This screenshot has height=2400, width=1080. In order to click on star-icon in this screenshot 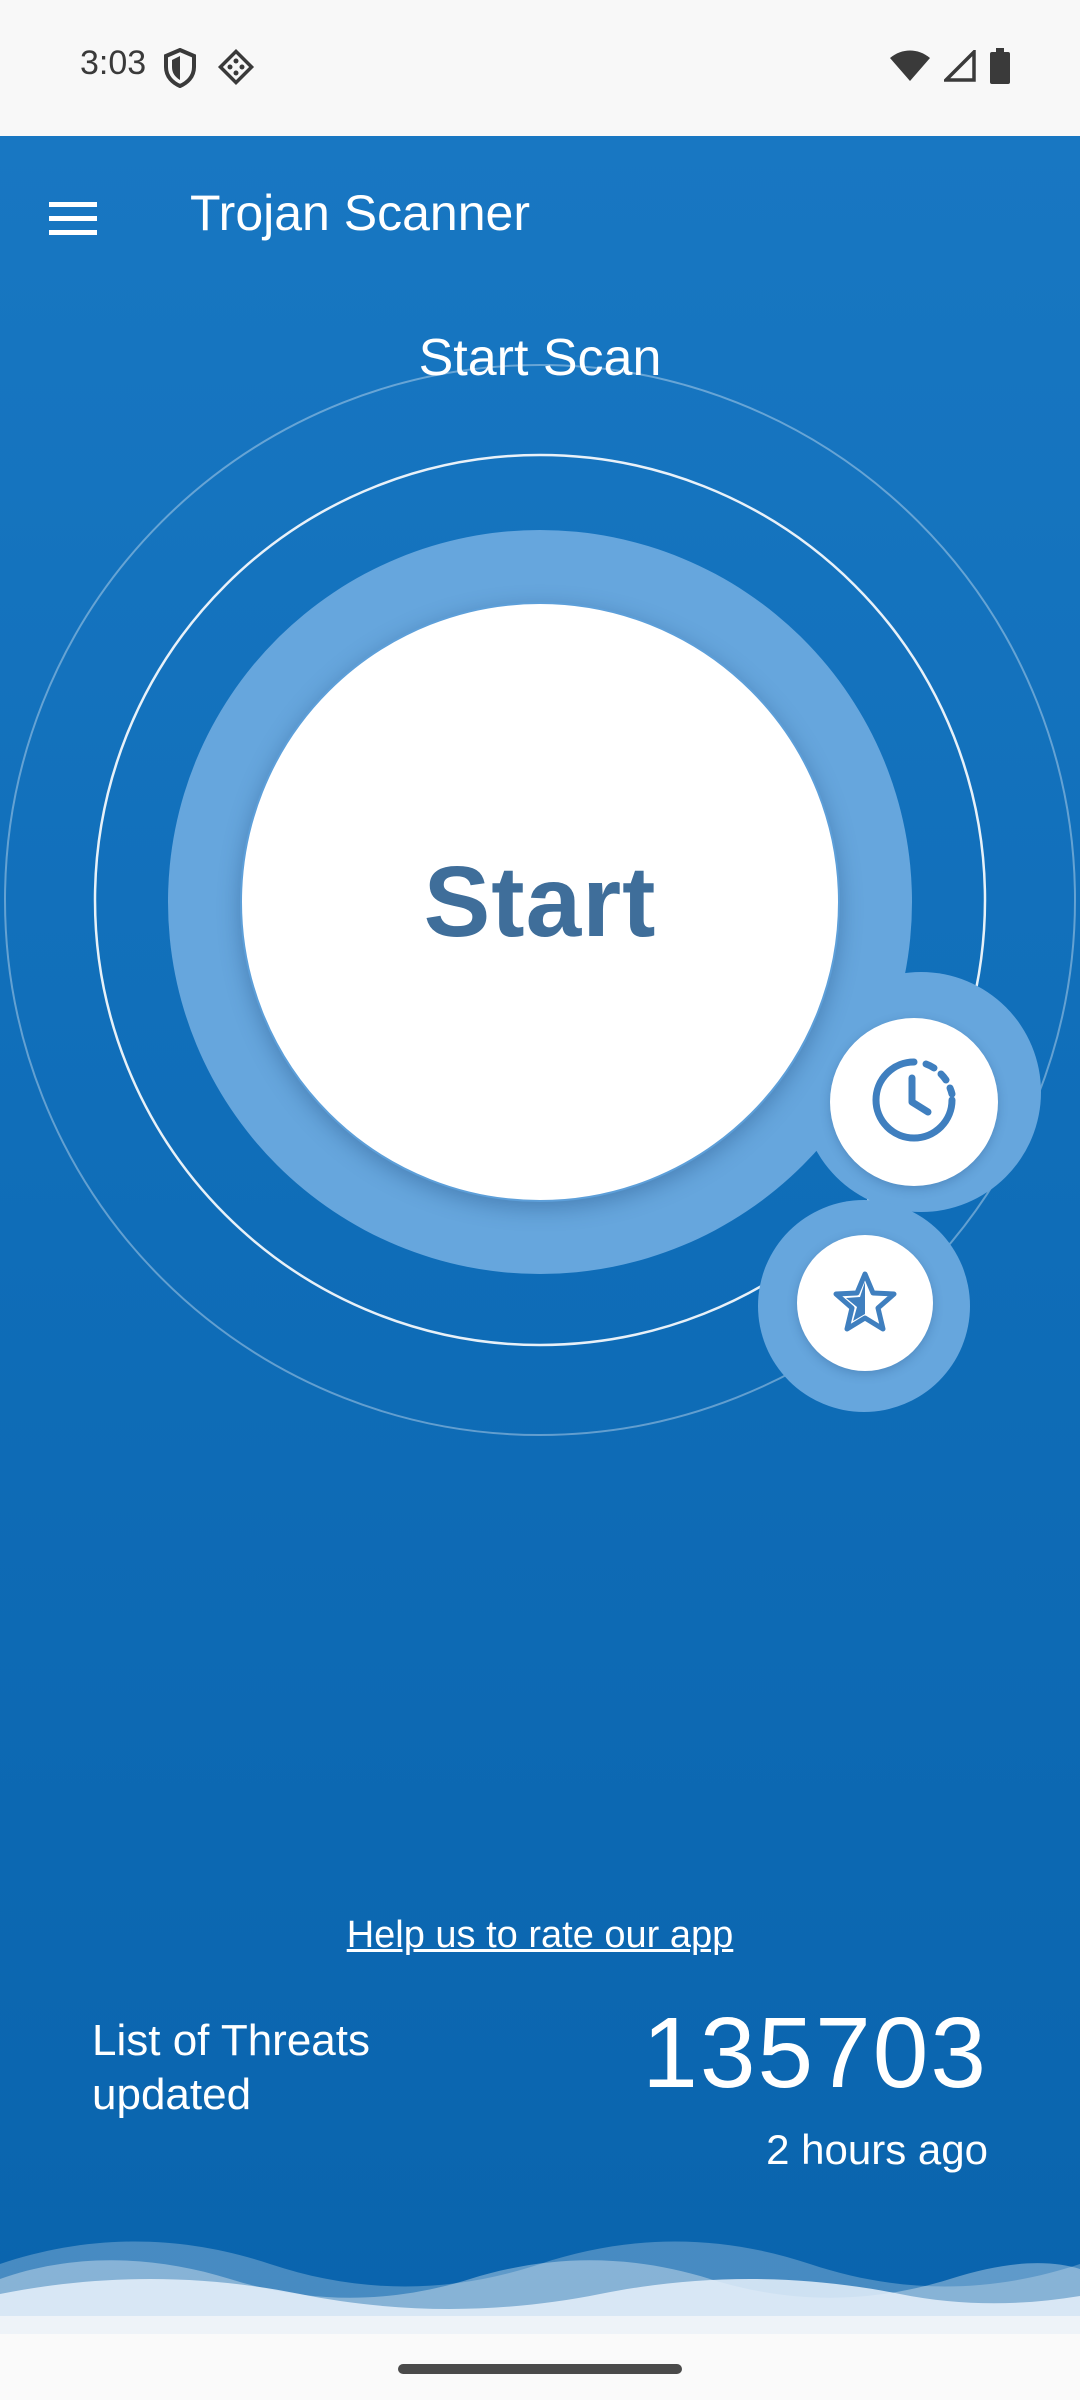, I will do `click(865, 1303)`.